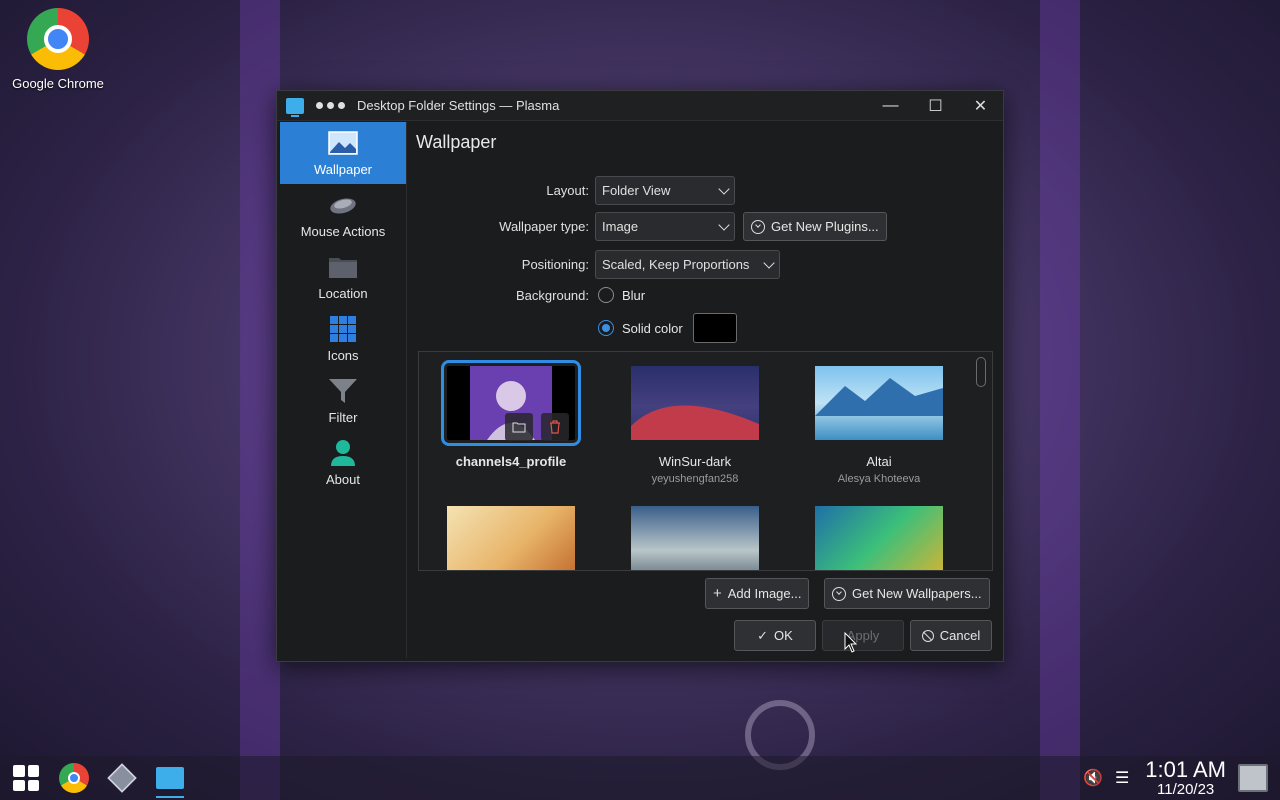  I want to click on background-label: Background:, so click(552, 295).